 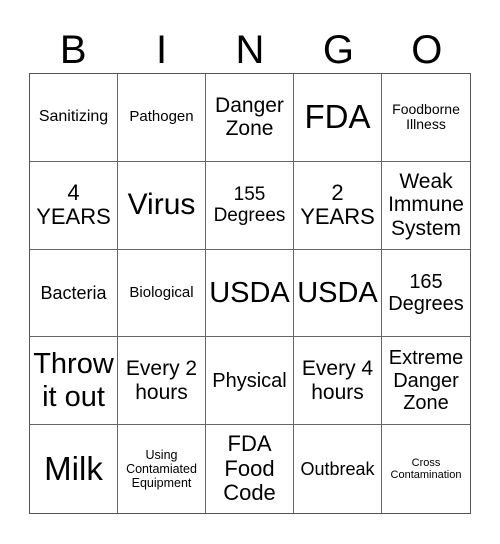 I want to click on header-letter-i: I, so click(x=162, y=50).